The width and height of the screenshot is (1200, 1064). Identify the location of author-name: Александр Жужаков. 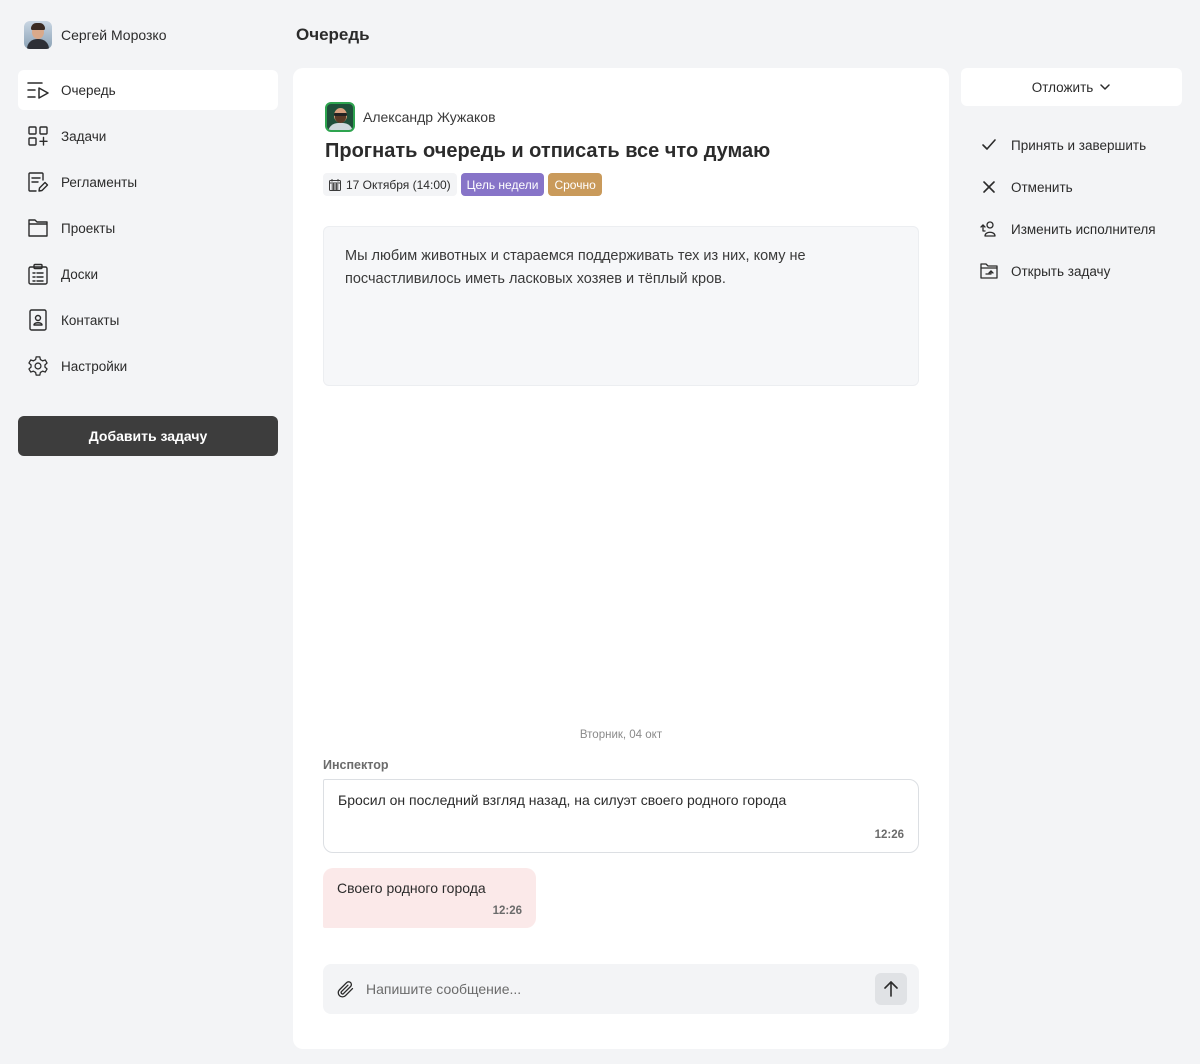
(429, 117).